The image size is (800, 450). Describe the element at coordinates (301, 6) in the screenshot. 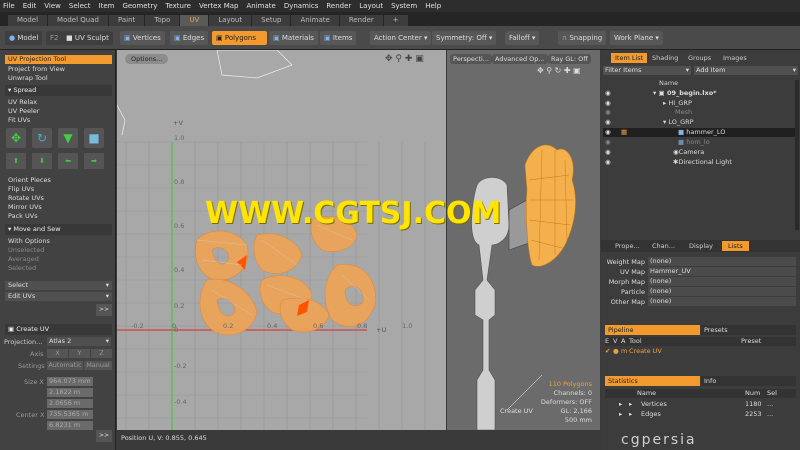

I see `menu-item-dynamics: Dynamics` at that location.